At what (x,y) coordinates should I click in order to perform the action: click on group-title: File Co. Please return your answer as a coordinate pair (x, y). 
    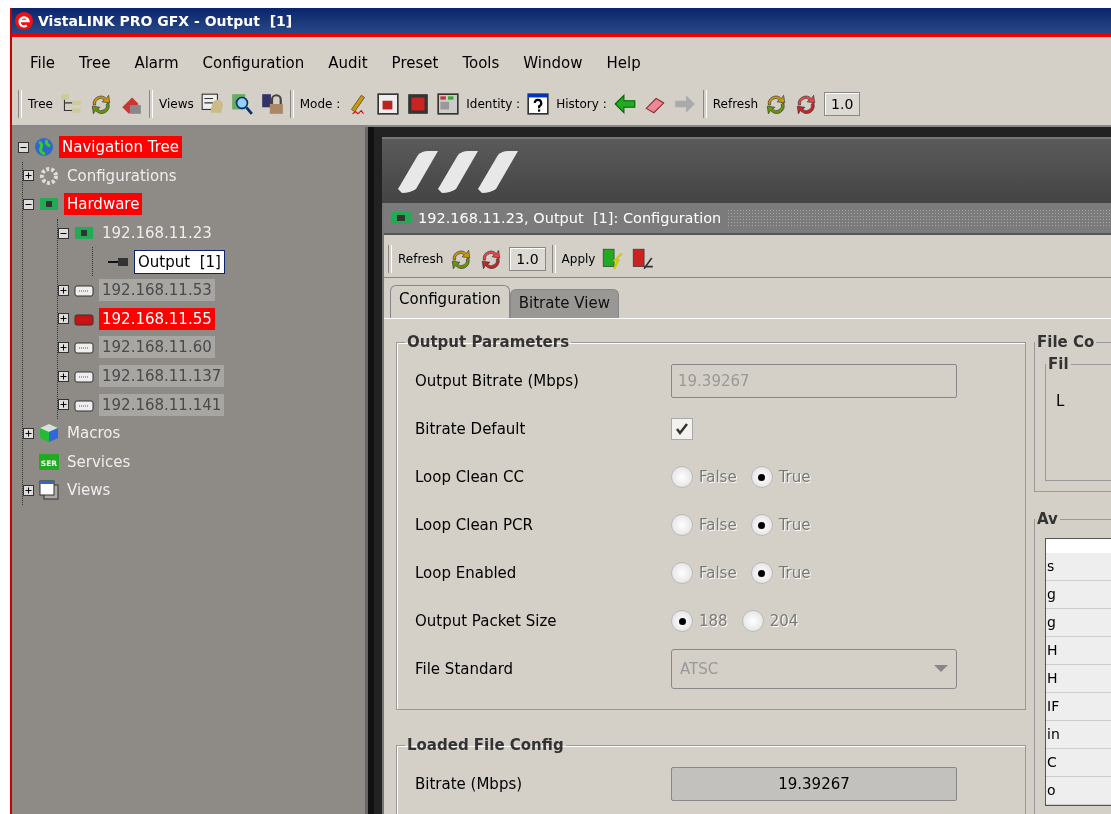
    Looking at the image, I should click on (1066, 342).